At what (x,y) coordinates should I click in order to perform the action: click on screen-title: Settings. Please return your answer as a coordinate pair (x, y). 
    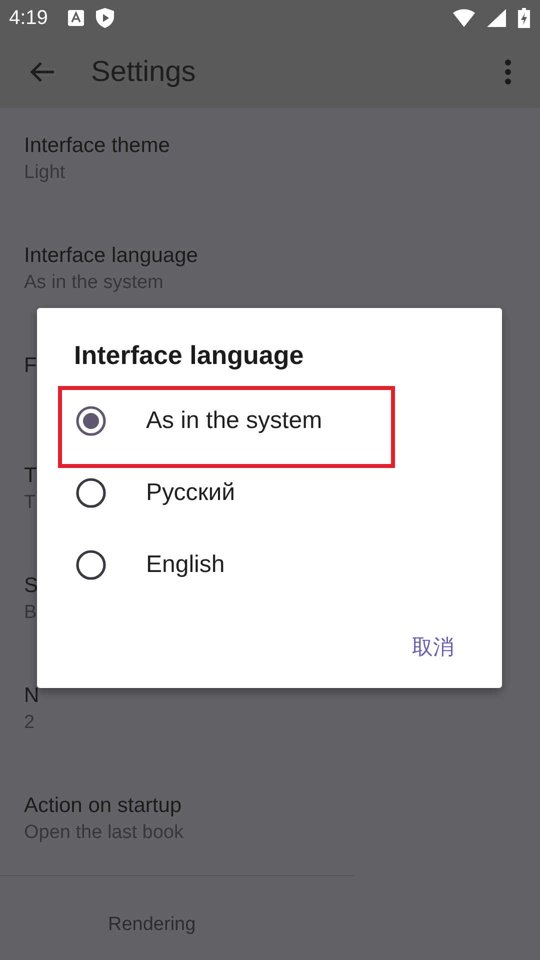
    Looking at the image, I should click on (144, 72).